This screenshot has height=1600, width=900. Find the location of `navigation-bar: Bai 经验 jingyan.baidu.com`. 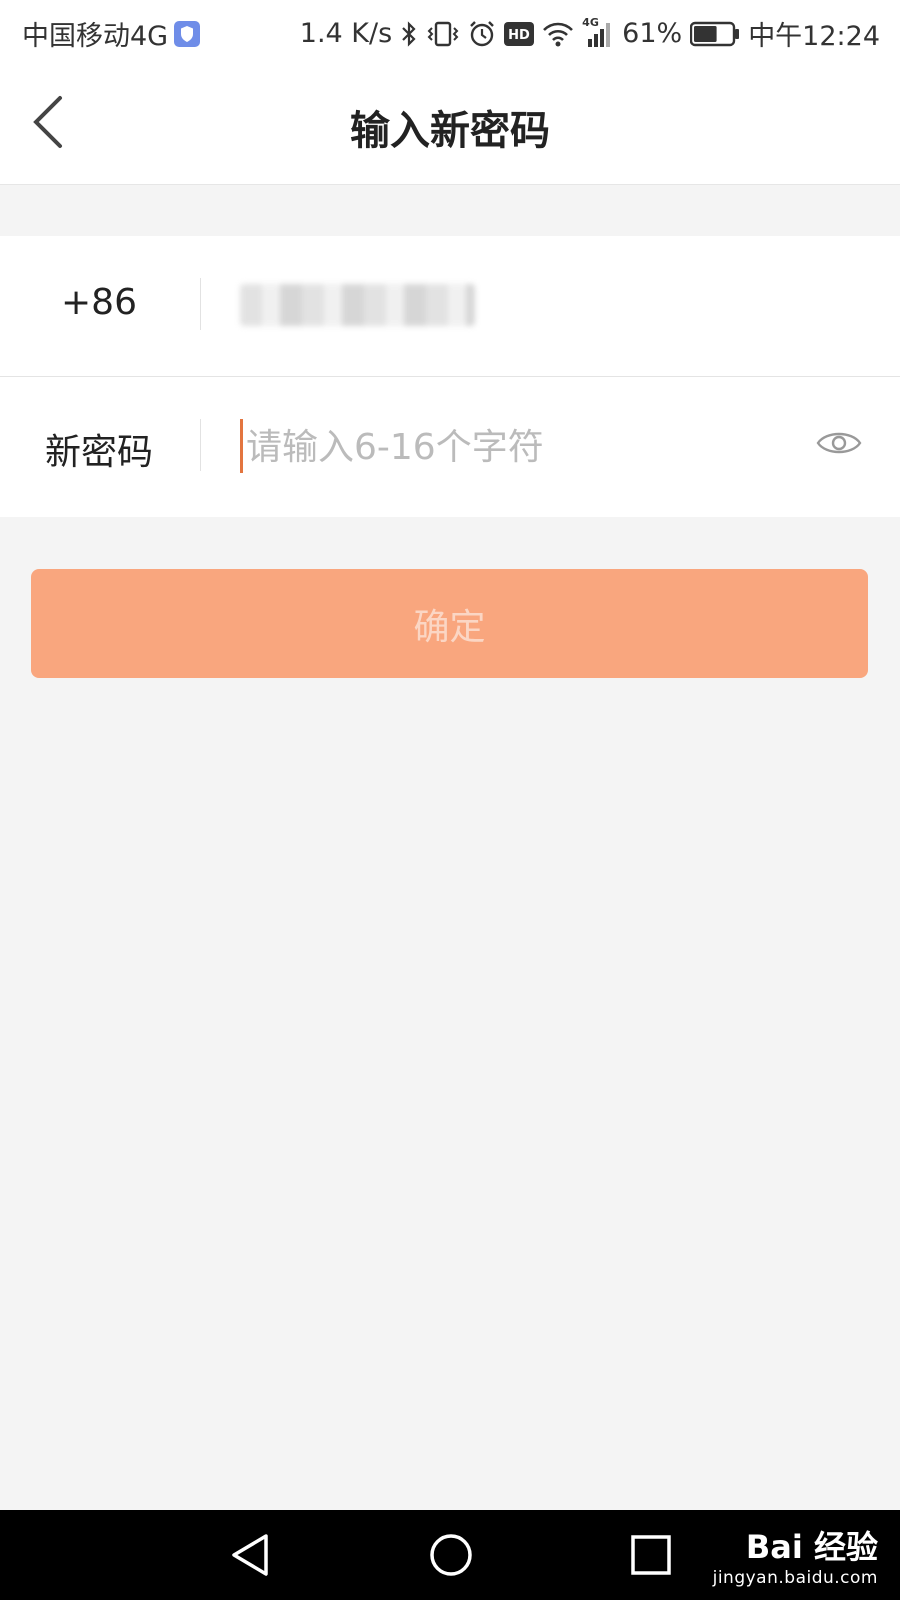

navigation-bar: Bai 经验 jingyan.baidu.com is located at coordinates (450, 1555).